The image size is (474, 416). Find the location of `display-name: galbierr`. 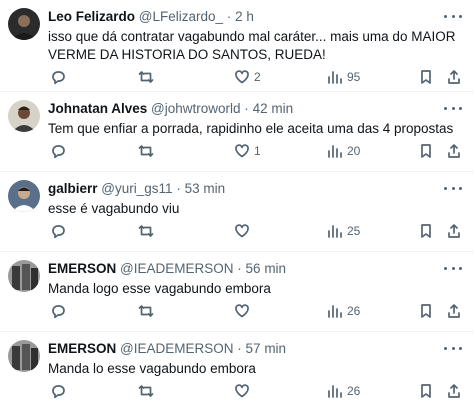

display-name: galbierr is located at coordinates (73, 188).